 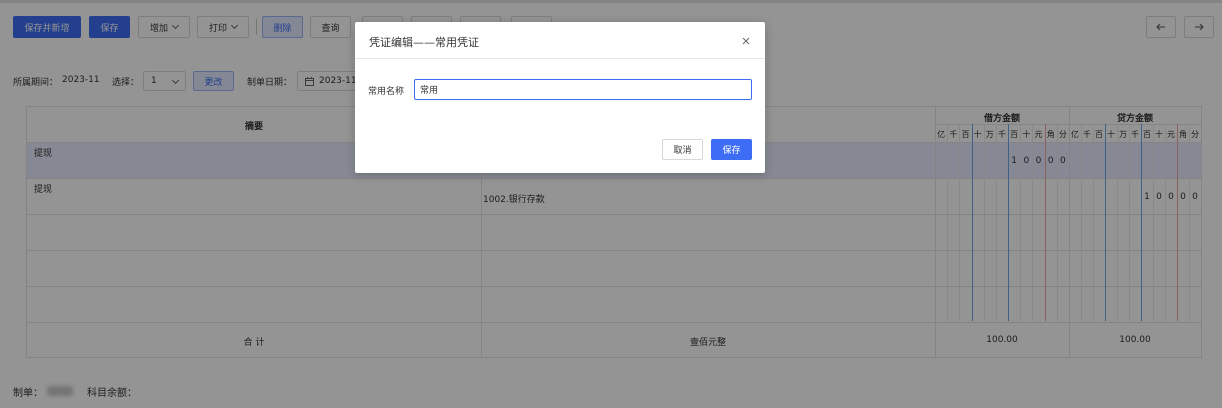 I want to click on common-voucher-dialog: 凭证编辑——常用凭证 常用名称 取消 保存, so click(x=560, y=97).